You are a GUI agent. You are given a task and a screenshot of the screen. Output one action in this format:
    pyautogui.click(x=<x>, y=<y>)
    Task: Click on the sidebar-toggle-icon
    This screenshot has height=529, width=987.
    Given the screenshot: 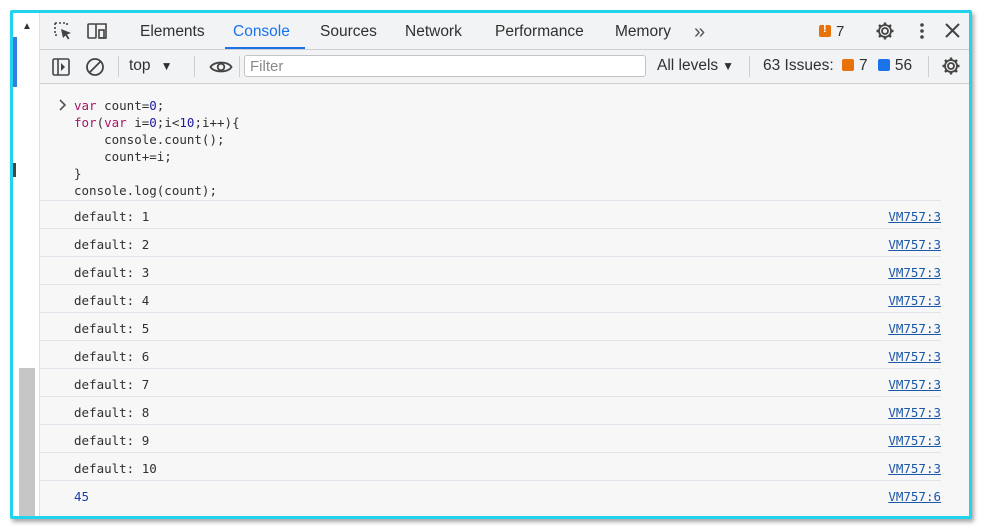 What is the action you would take?
    pyautogui.click(x=61, y=67)
    